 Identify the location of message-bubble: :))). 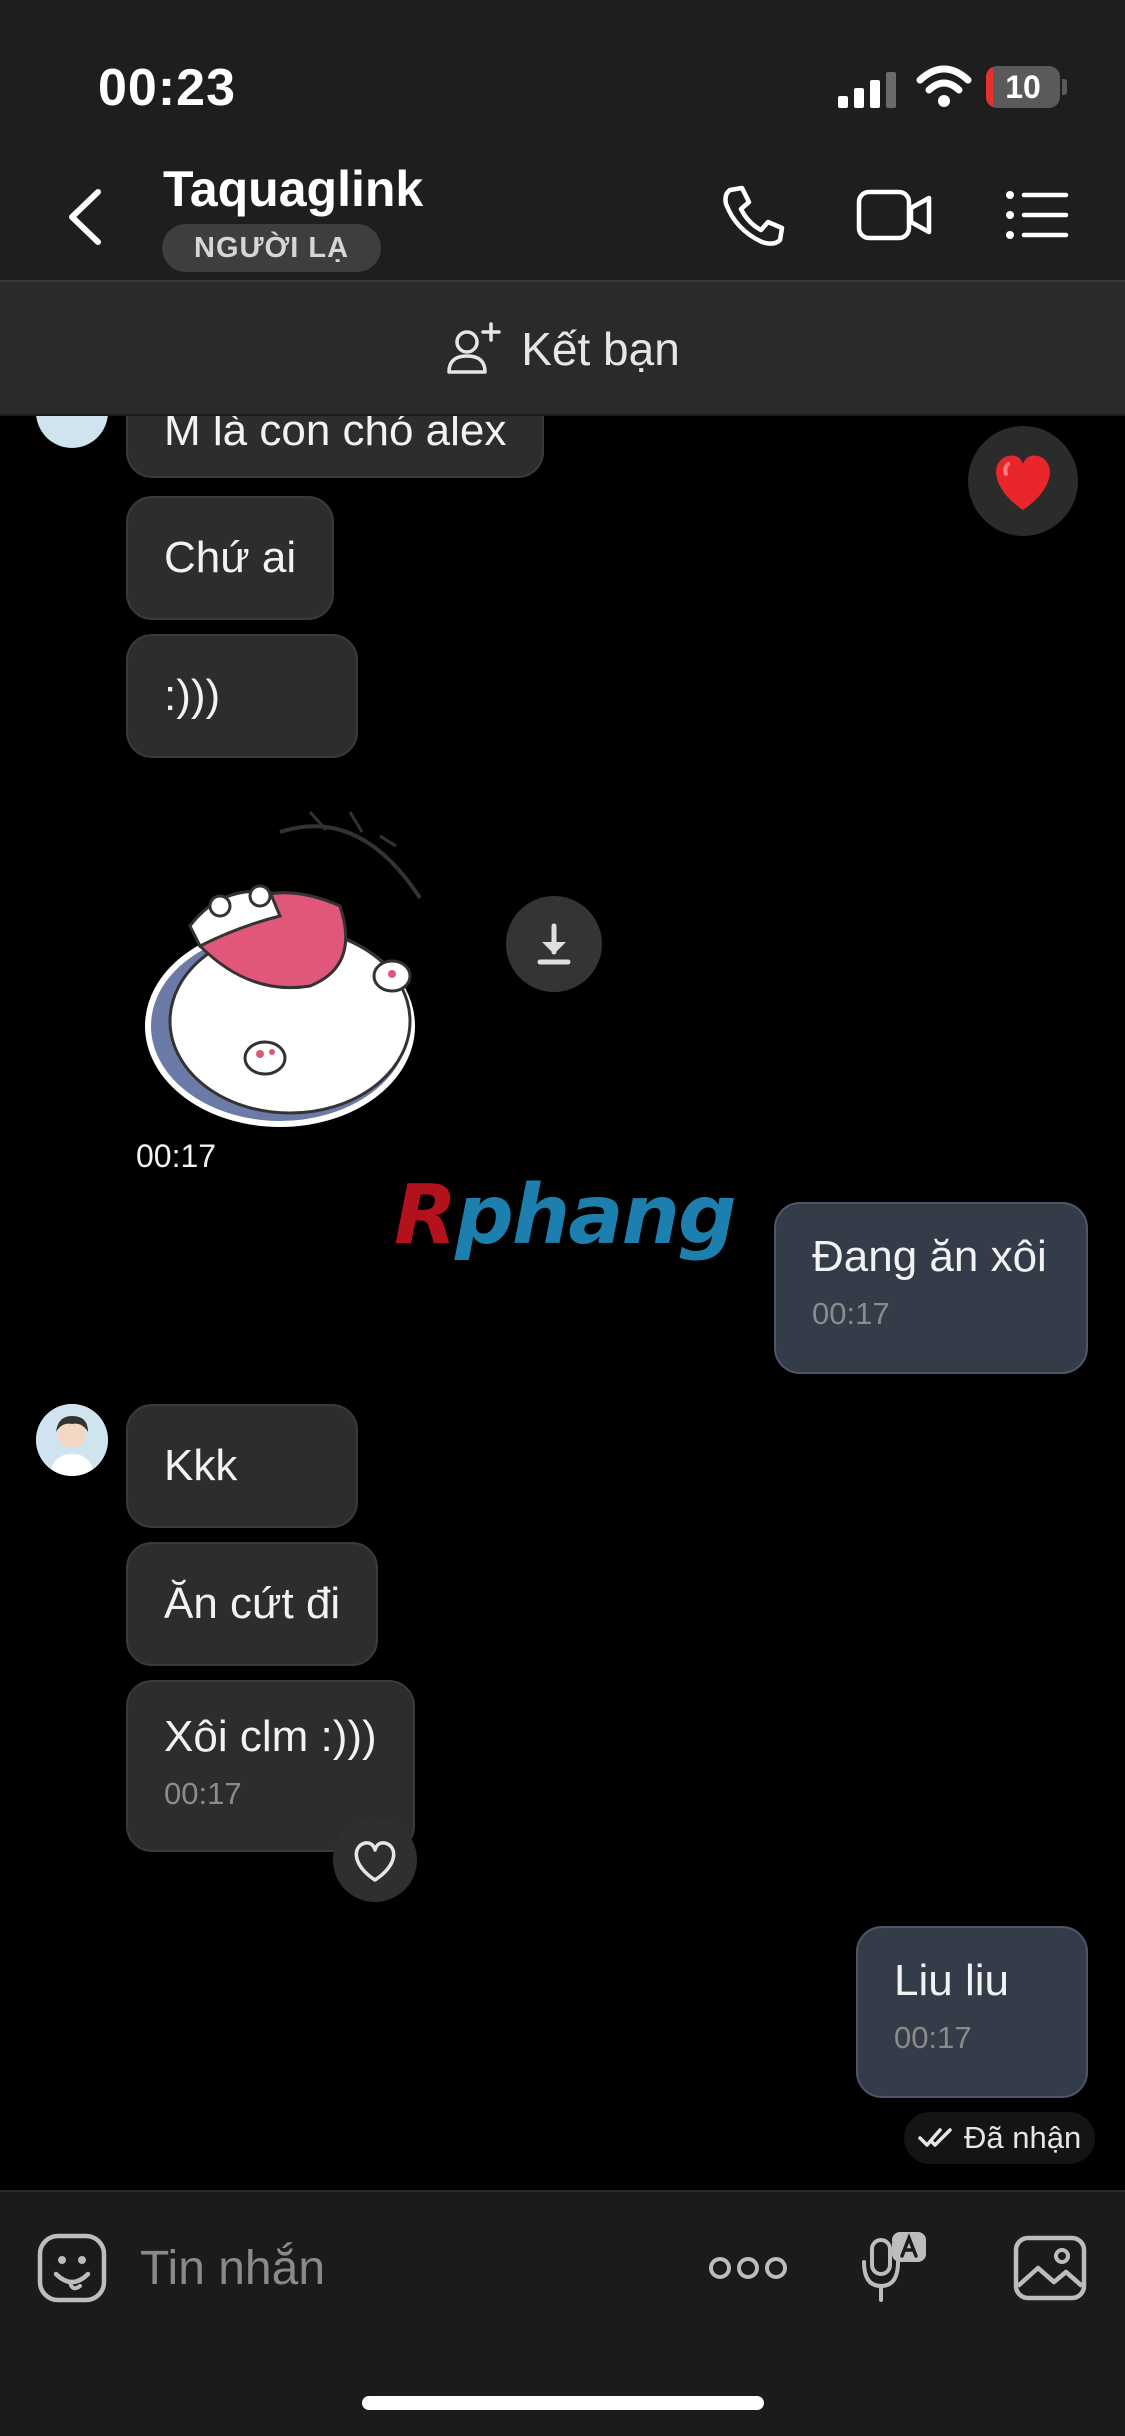
(242, 696).